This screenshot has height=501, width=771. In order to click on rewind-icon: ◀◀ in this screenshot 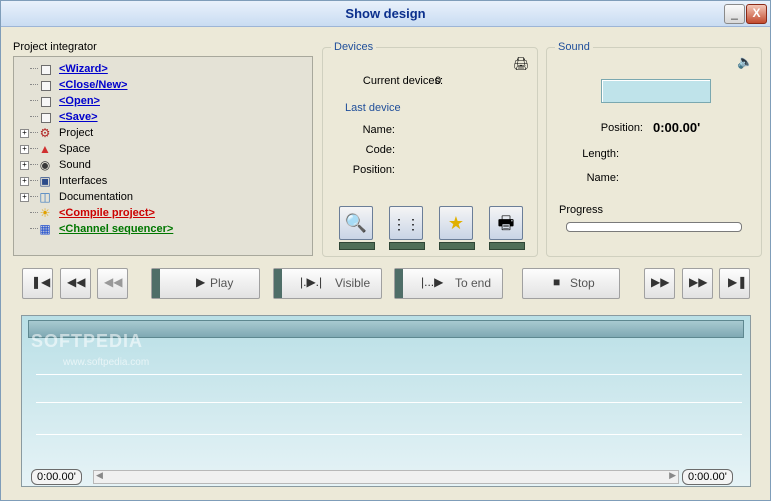, I will do `click(76, 282)`.